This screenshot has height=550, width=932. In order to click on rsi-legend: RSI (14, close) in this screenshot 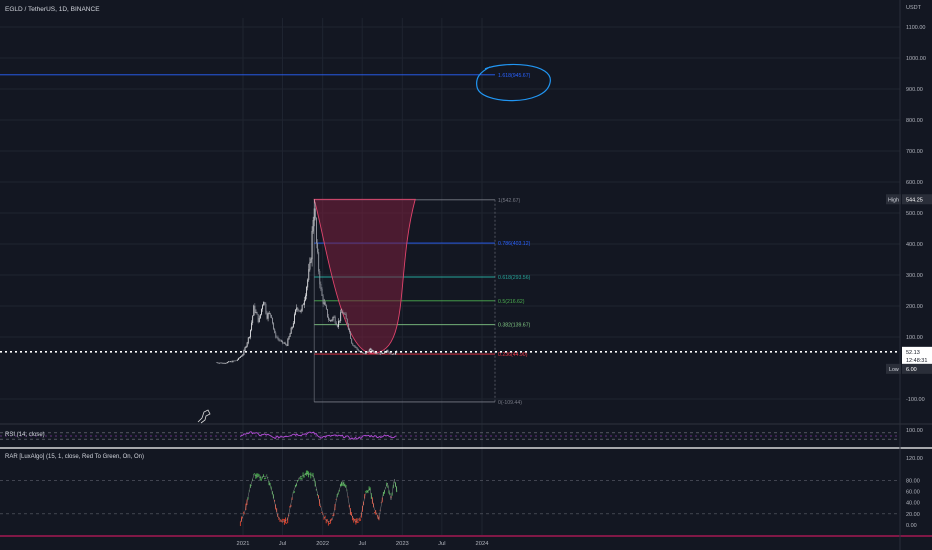, I will do `click(25, 435)`.